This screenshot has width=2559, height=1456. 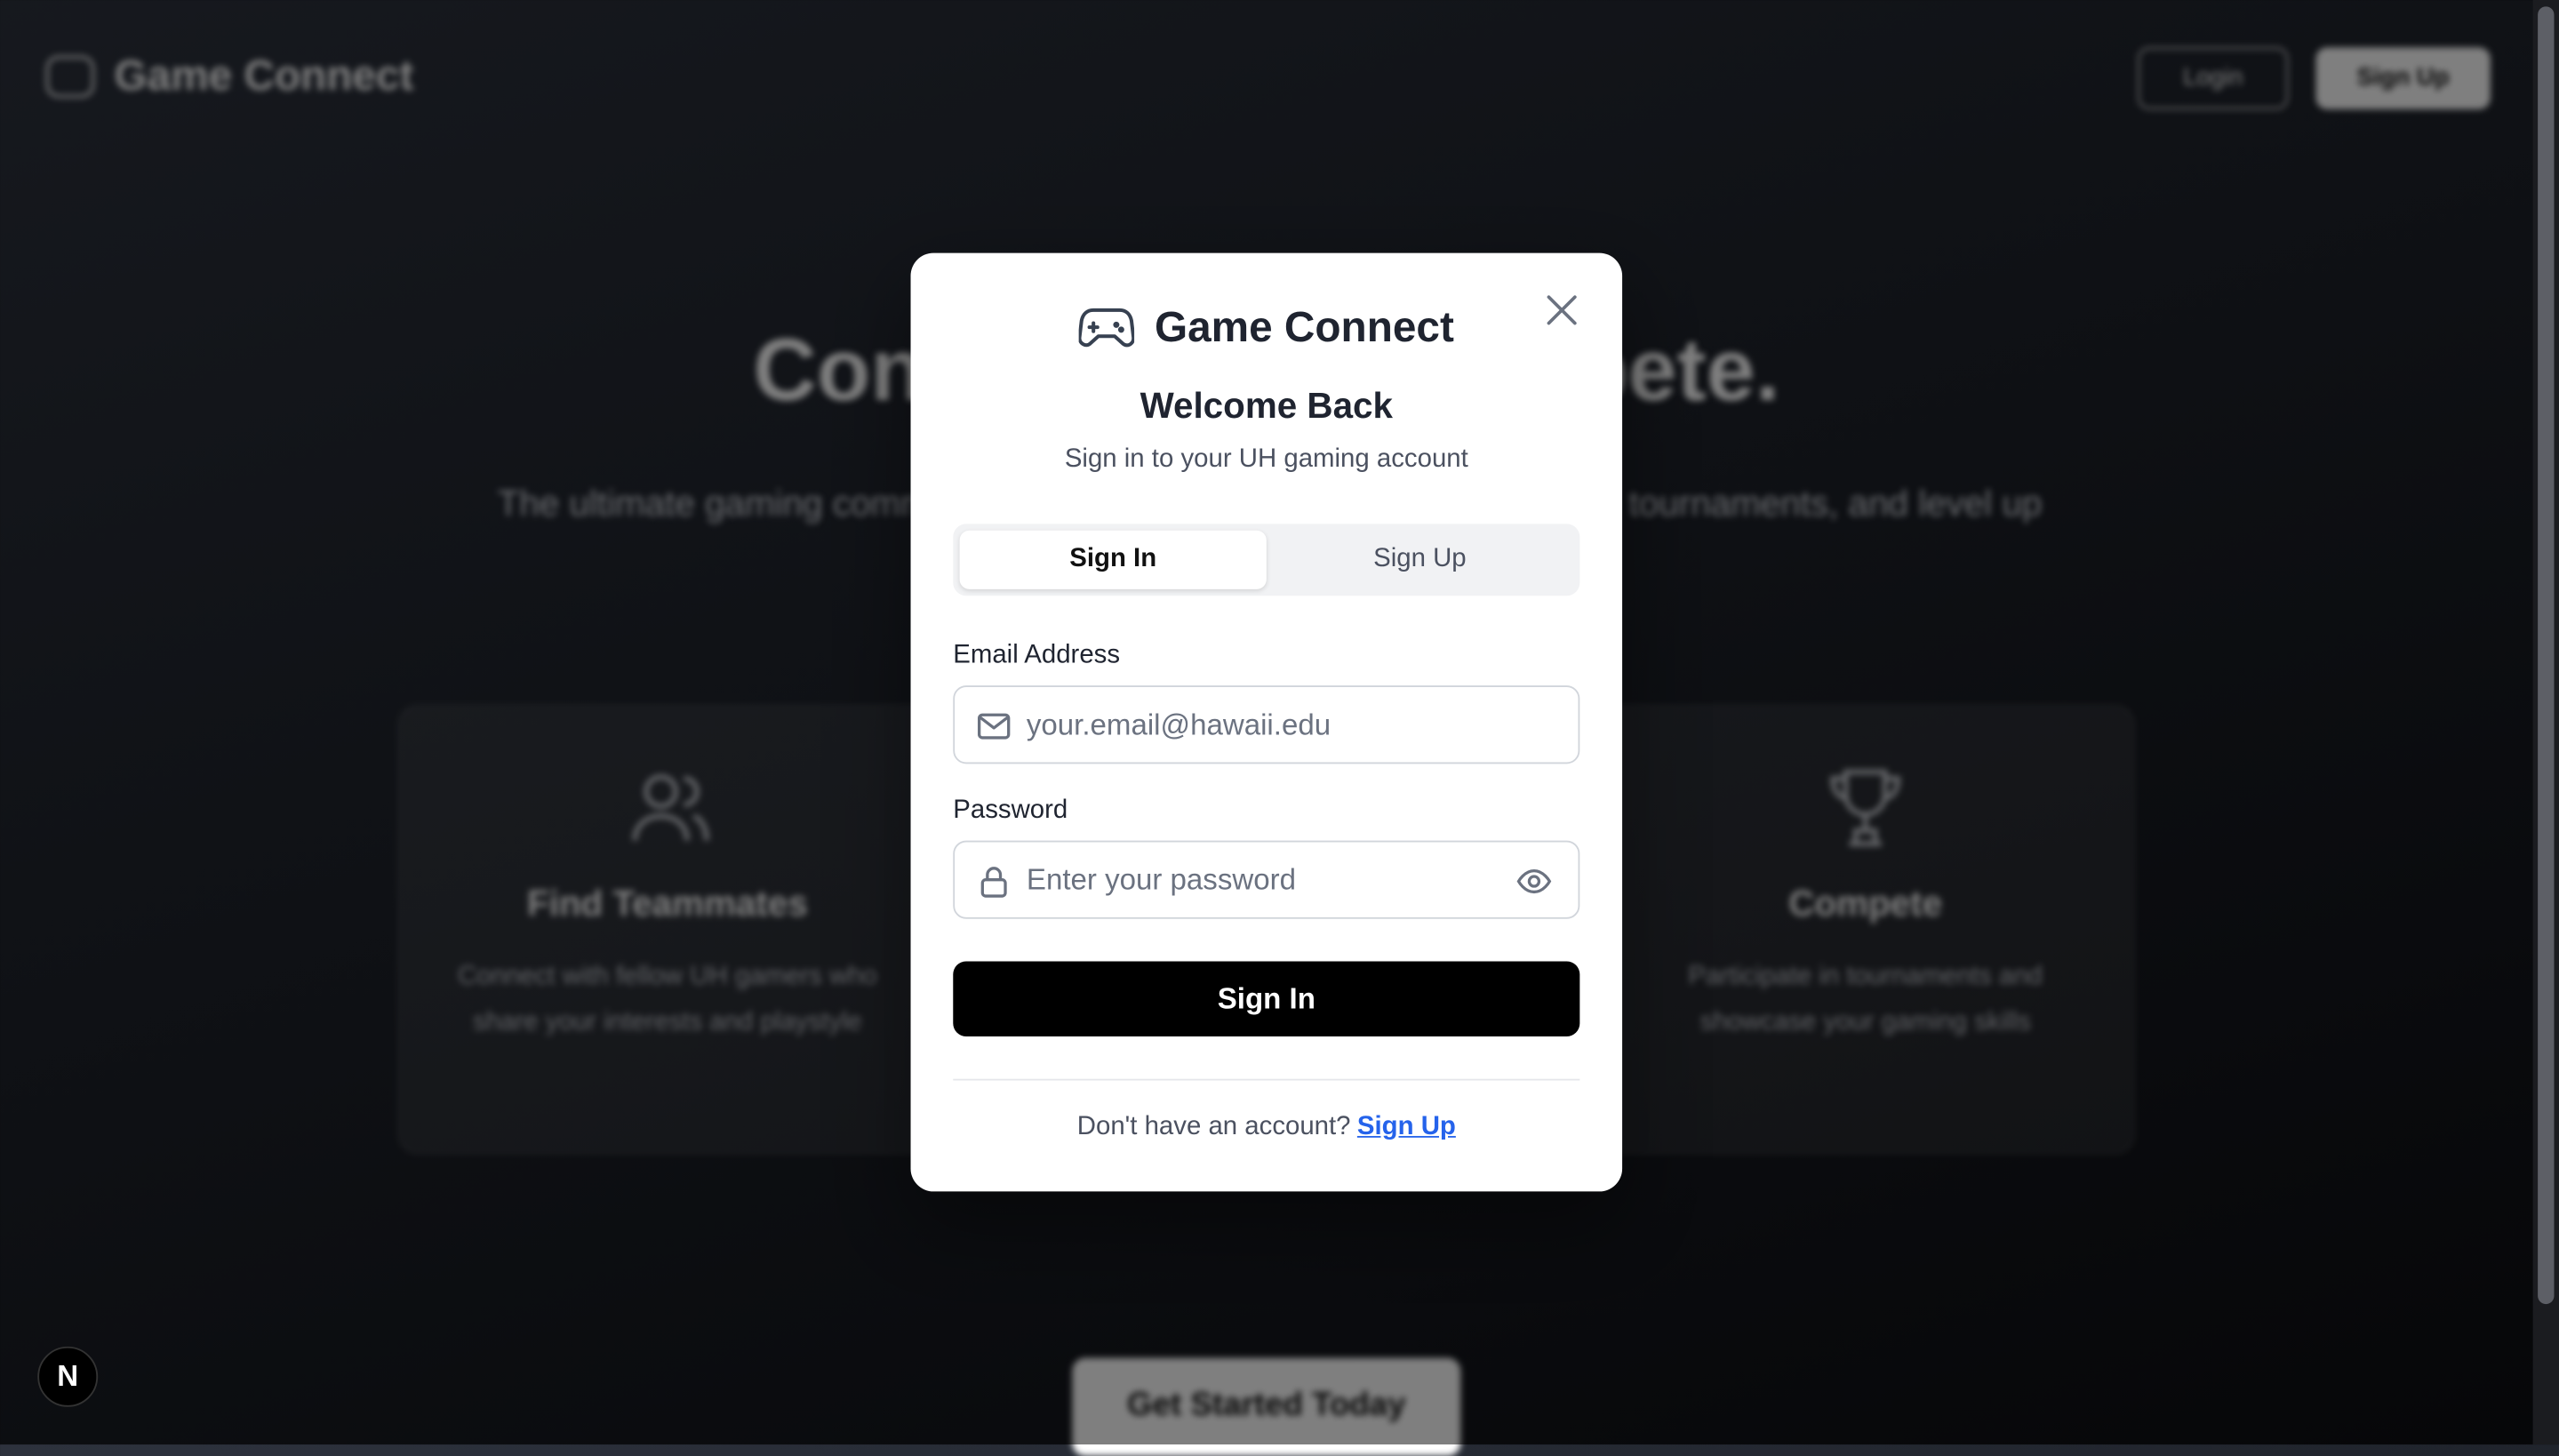 What do you see at coordinates (1534, 881) in the screenshot?
I see `eye-icon` at bounding box center [1534, 881].